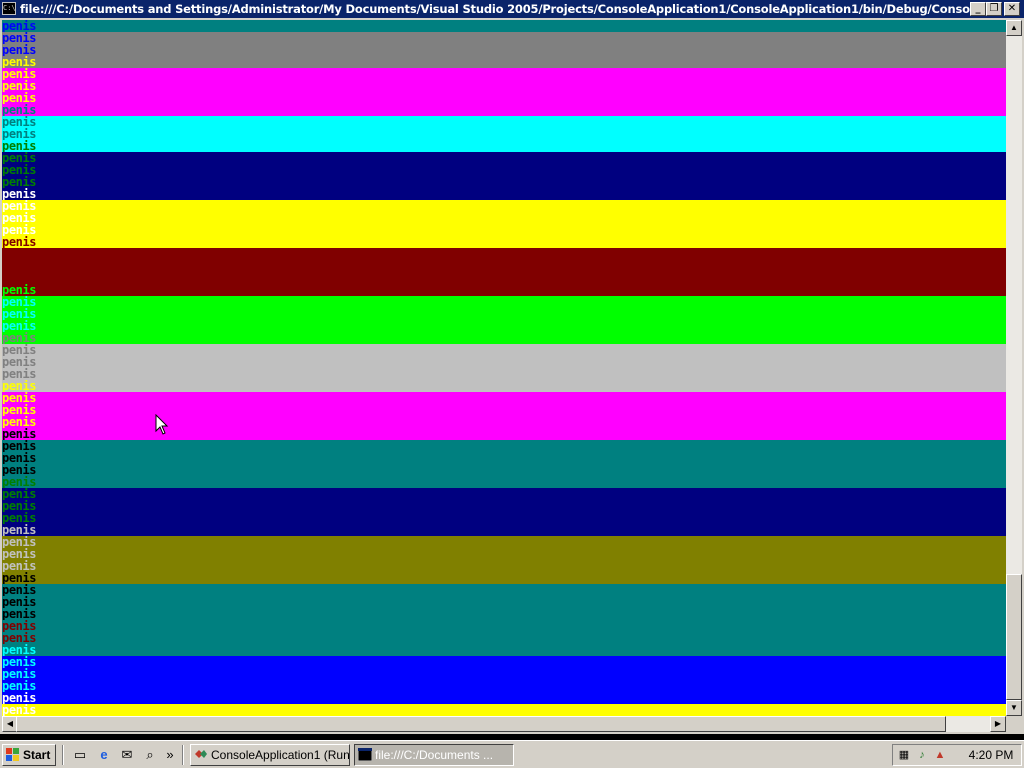 The image size is (1024, 768). Describe the element at coordinates (957, 755) in the screenshot. I see `system-tray: ▦ ♪ ▲ 4:20 PM` at that location.